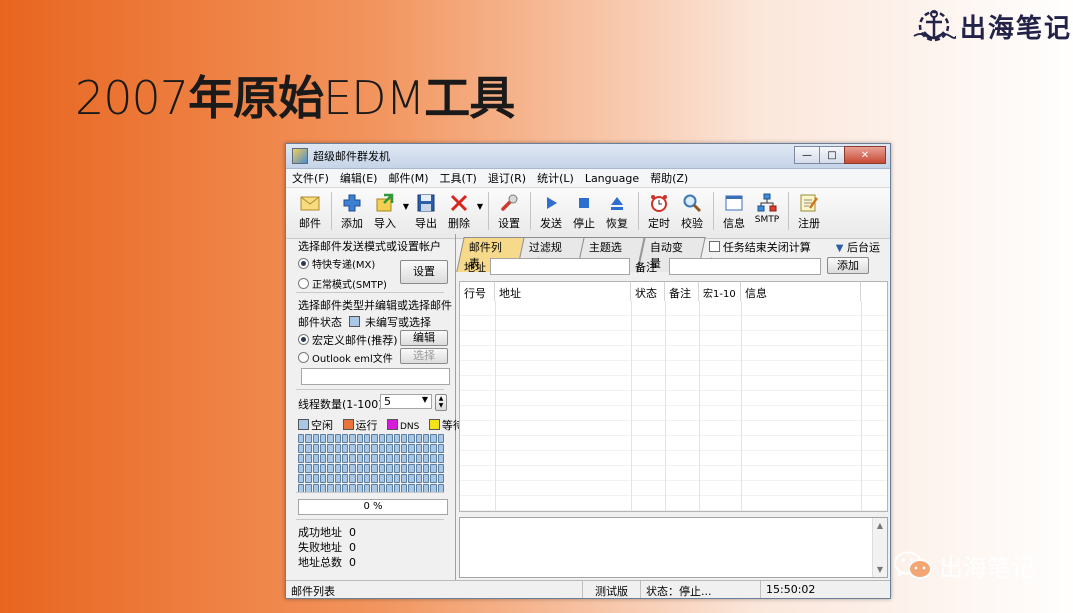 The height and width of the screenshot is (613, 1080). I want to click on column-header: 备注, so click(682, 292).